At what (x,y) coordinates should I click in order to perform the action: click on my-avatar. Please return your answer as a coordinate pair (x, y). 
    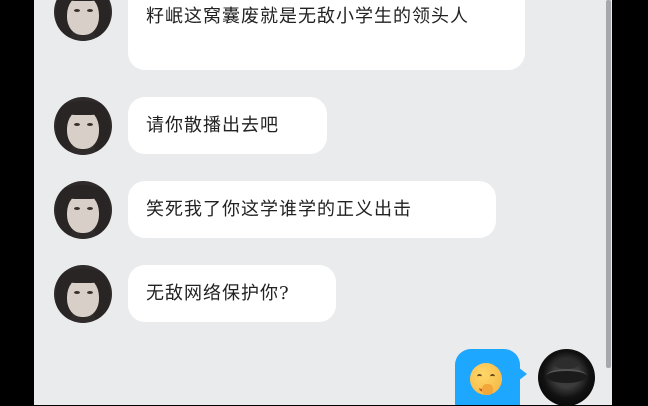
    Looking at the image, I should click on (566, 377).